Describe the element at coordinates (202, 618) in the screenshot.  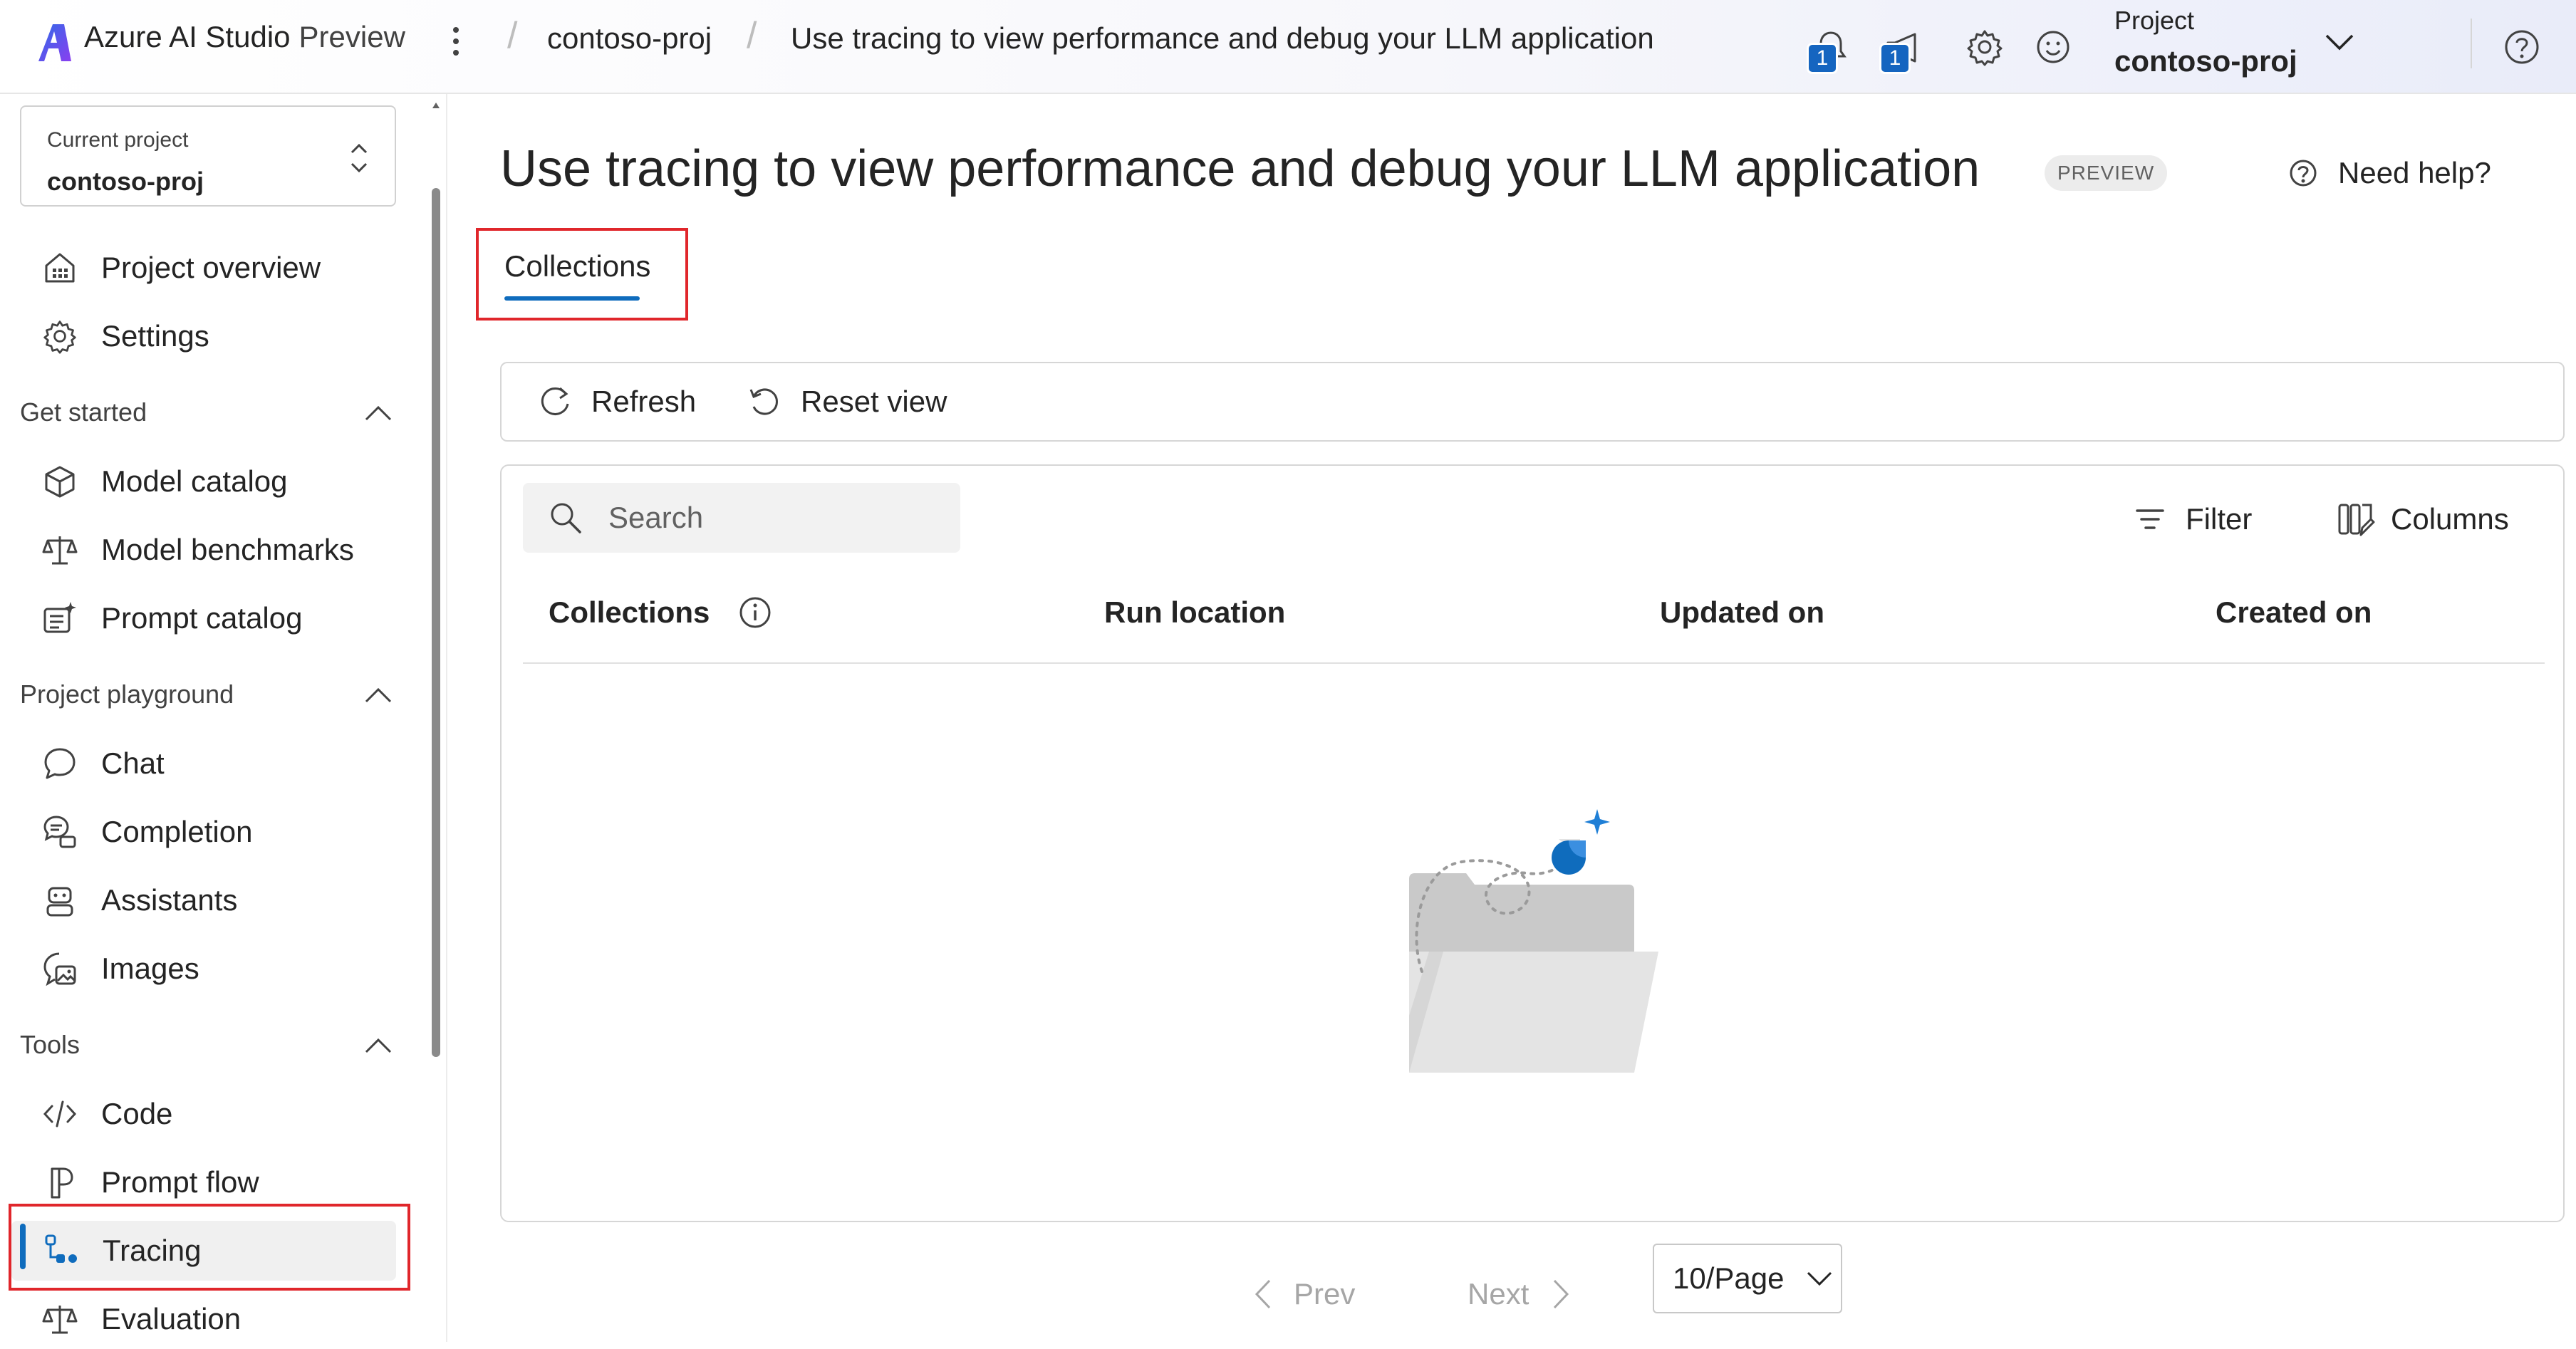
I see `sidebar-item-label: Prompt catalog` at that location.